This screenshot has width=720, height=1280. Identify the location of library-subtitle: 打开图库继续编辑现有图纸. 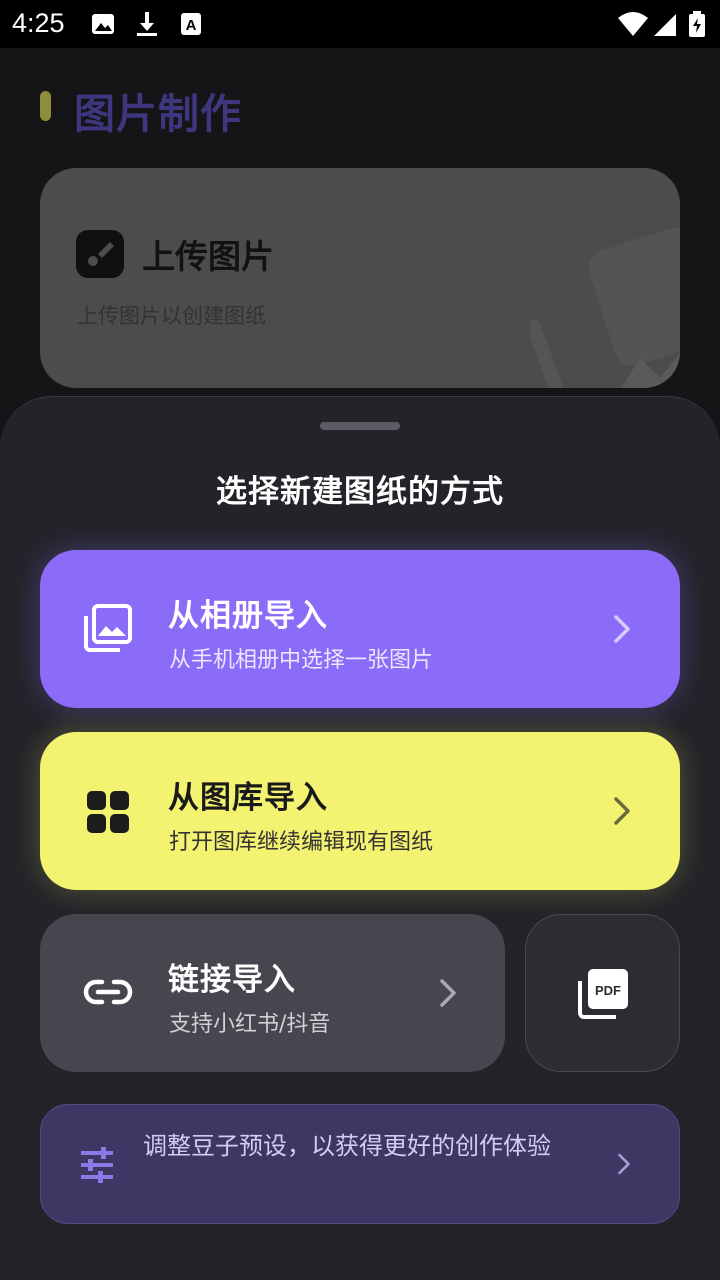
(301, 842).